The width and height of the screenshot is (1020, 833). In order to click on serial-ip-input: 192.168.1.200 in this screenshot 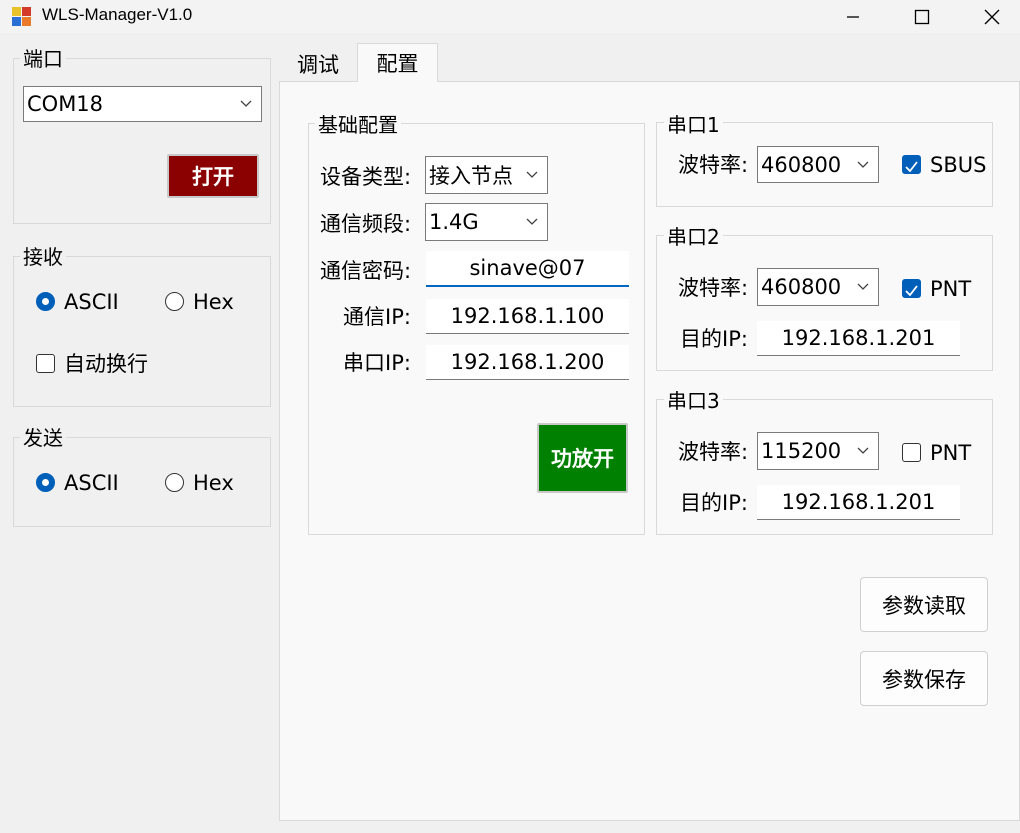, I will do `click(527, 362)`.